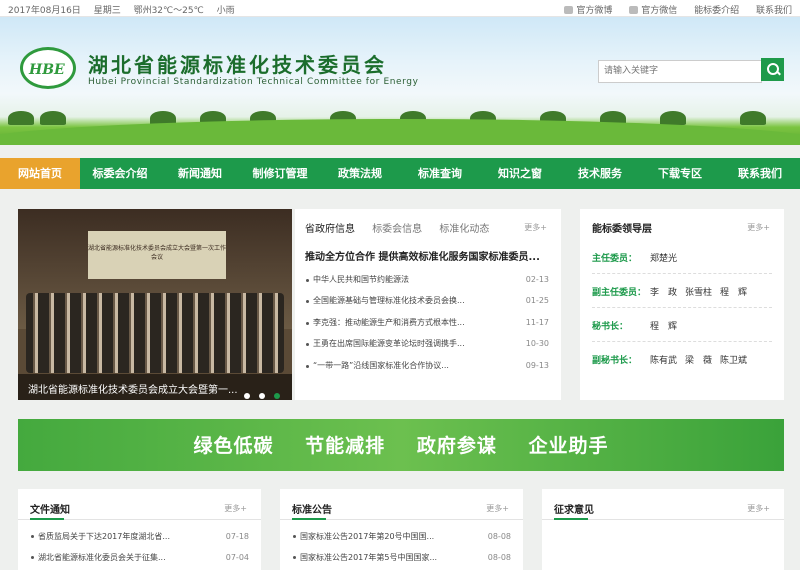  I want to click on date-text: 2017年08月16日, so click(44, 11).